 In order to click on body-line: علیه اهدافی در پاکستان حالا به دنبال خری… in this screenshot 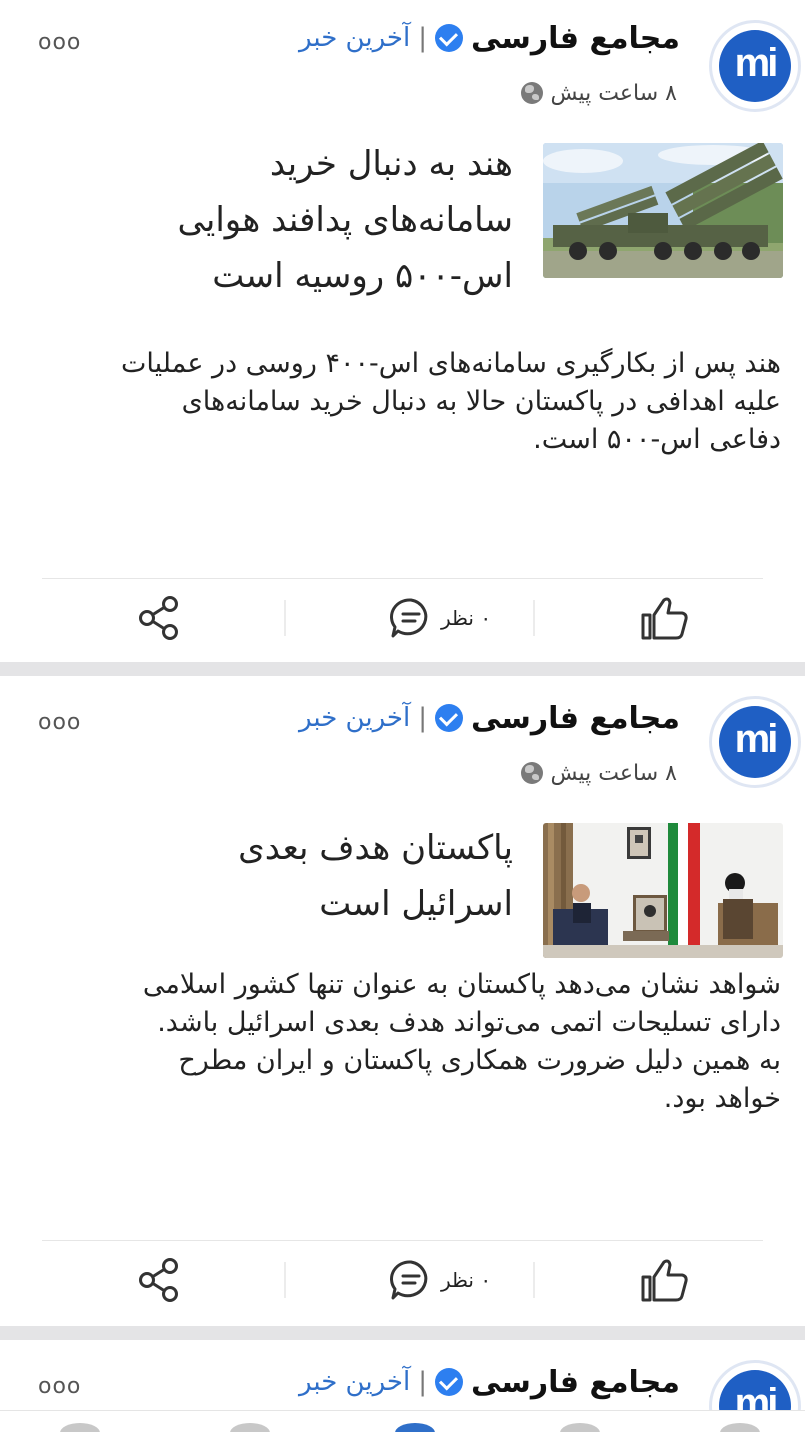, I will do `click(481, 401)`.